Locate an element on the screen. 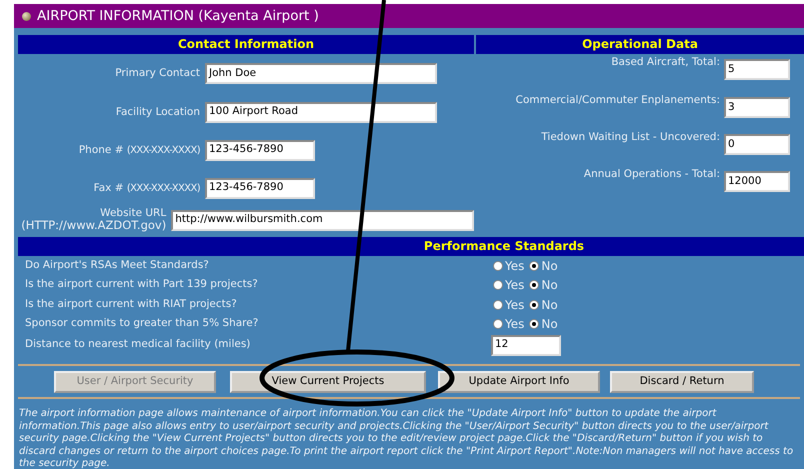  bullet-icon is located at coordinates (26, 16).